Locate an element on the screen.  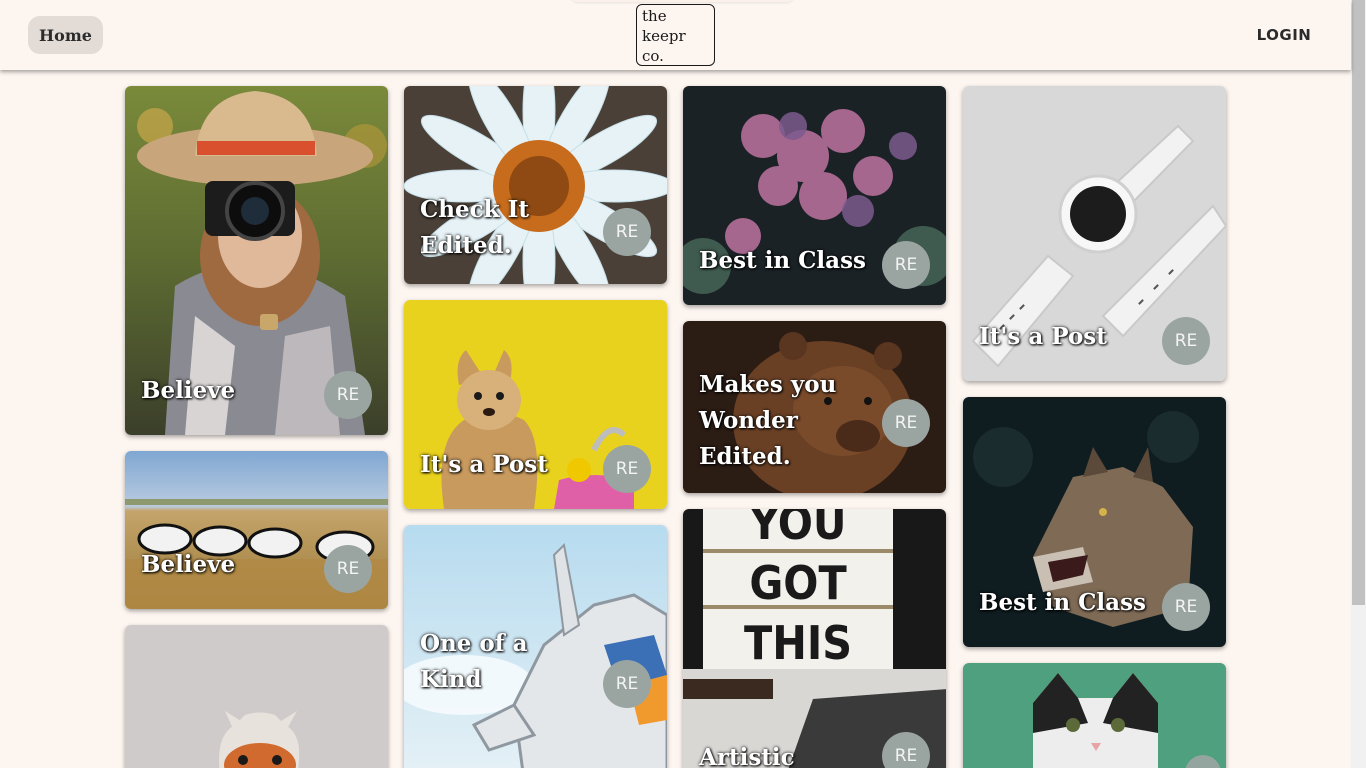
logo: the keepr co. is located at coordinates (675, 35).